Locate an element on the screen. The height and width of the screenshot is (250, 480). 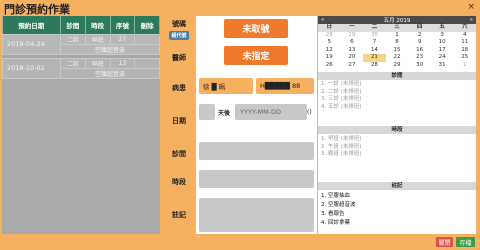
calendar-week-row: 26 27 28 29 30 31 1 is located at coordinates (397, 66).